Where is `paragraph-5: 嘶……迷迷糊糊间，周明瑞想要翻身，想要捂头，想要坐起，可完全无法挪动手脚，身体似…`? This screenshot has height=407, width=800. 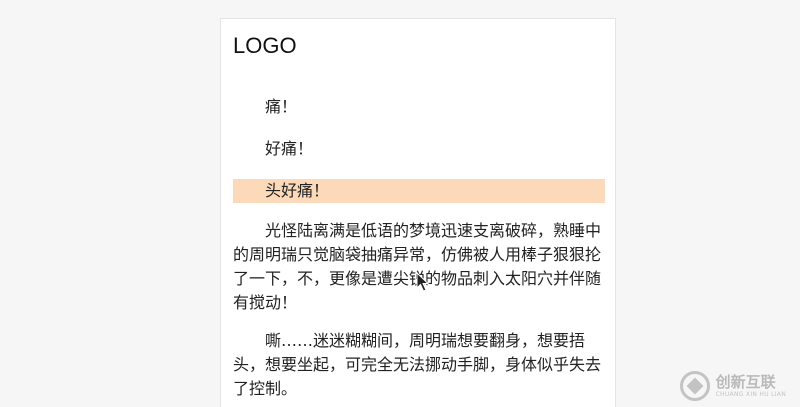 paragraph-5: 嘶……迷迷糊糊间，周明瑞想要翻身，想要捂头，想要坐起，可完全无法挪动手脚，身体似… is located at coordinates (417, 364).